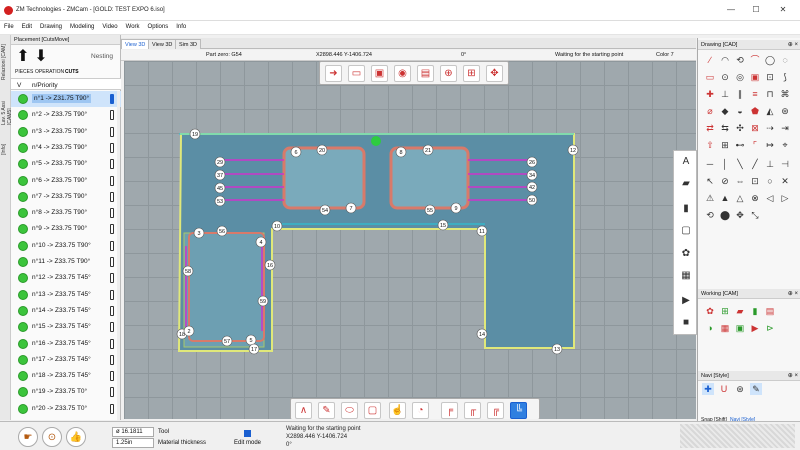 Image resolution: width=800 pixels, height=450 pixels. I want to click on cad-tool-icon: ⟆, so click(785, 77).